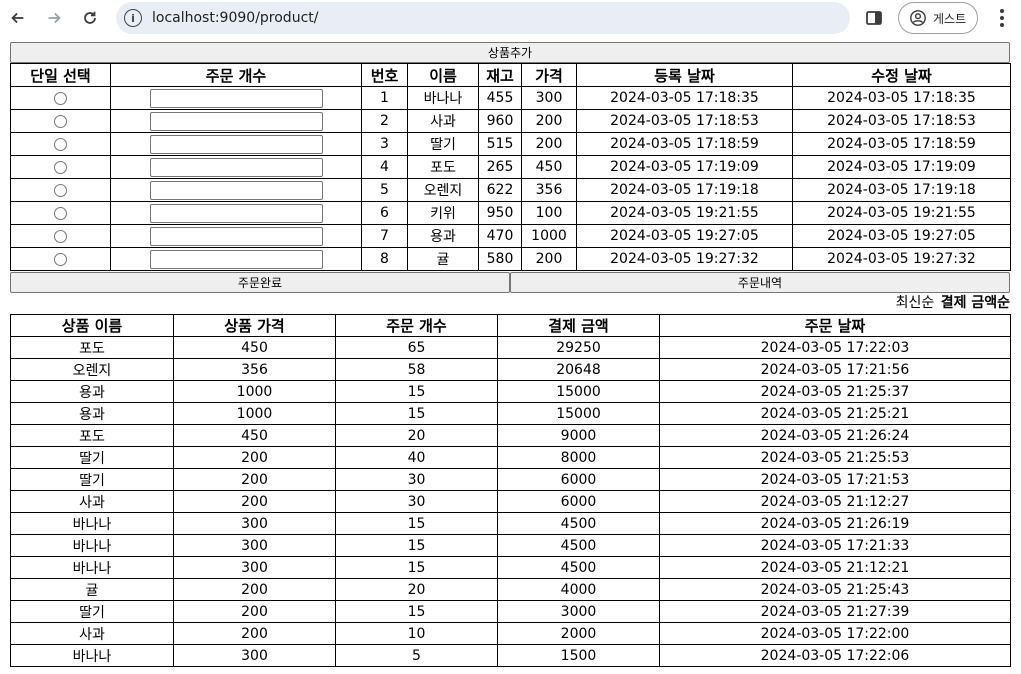 Image resolution: width=1021 pixels, height=674 pixels. Describe the element at coordinates (384, 213) in the screenshot. I see `product-number: 6` at that location.